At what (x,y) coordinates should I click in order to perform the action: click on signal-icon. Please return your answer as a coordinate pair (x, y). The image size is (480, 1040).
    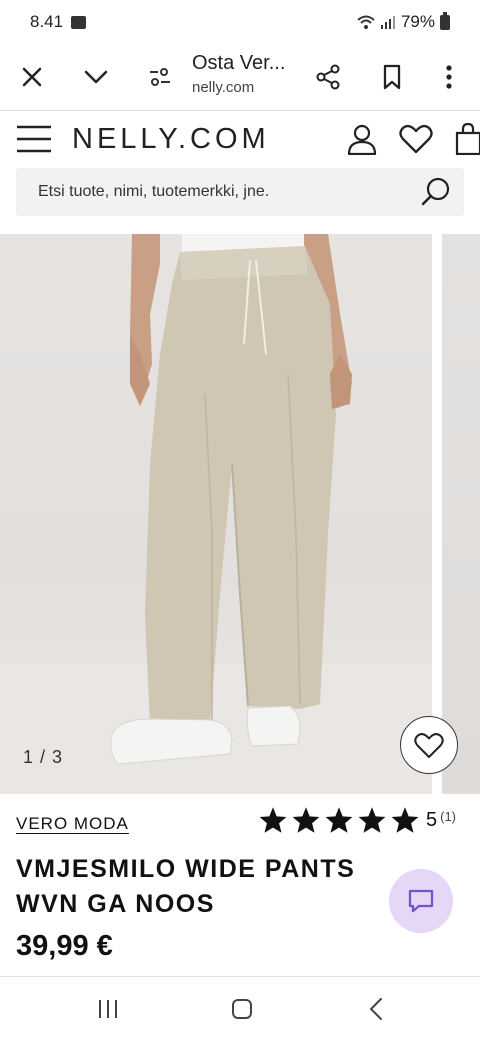
    Looking at the image, I should click on (387, 22).